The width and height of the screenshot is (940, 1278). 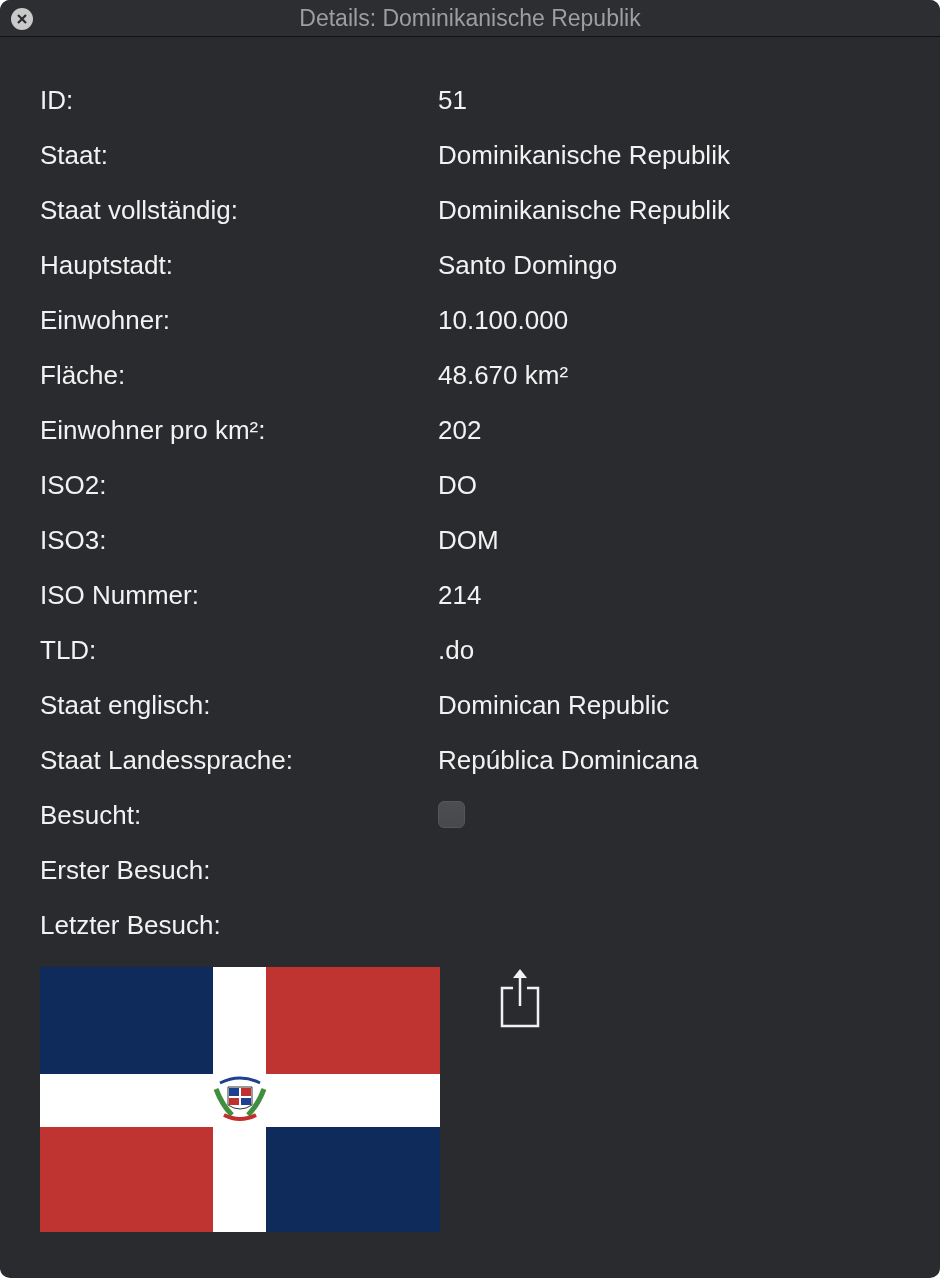 I want to click on field-label: Staat vollständig:, so click(x=139, y=209).